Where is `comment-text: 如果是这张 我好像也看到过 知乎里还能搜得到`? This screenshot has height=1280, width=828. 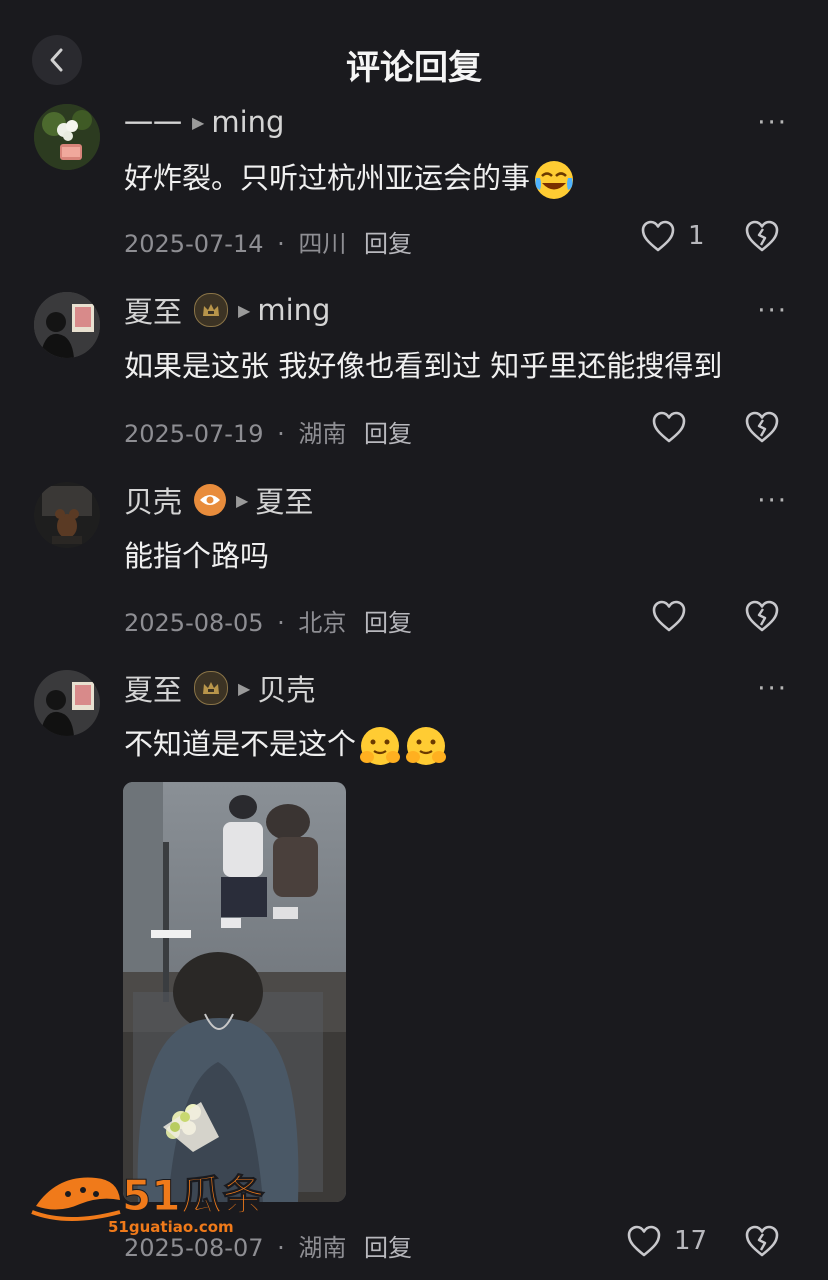
comment-text: 如果是这张 我好像也看到过 知乎里还能搜得到 is located at coordinates (423, 366).